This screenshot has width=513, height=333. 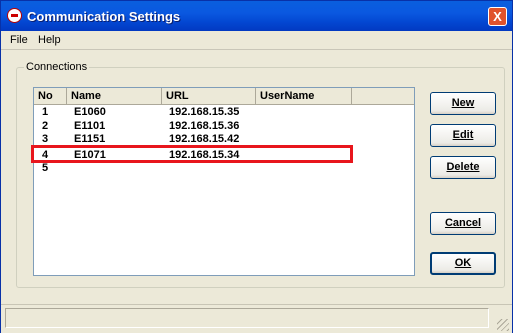 I want to click on table-row: 2 E1101 192.168.15.36, so click(x=224, y=126).